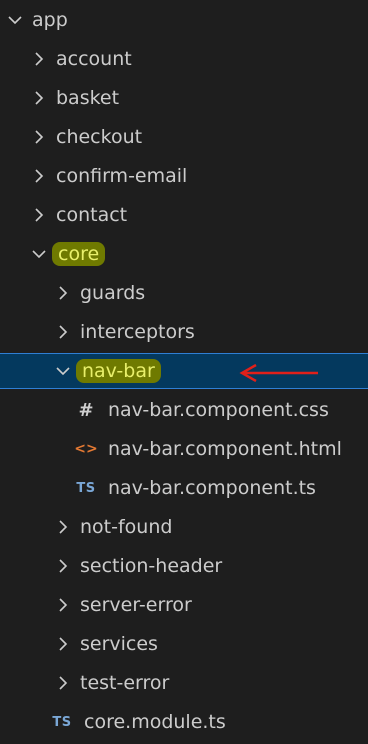 The image size is (368, 744). I want to click on tree-item-label: core.module.ts, so click(155, 722).